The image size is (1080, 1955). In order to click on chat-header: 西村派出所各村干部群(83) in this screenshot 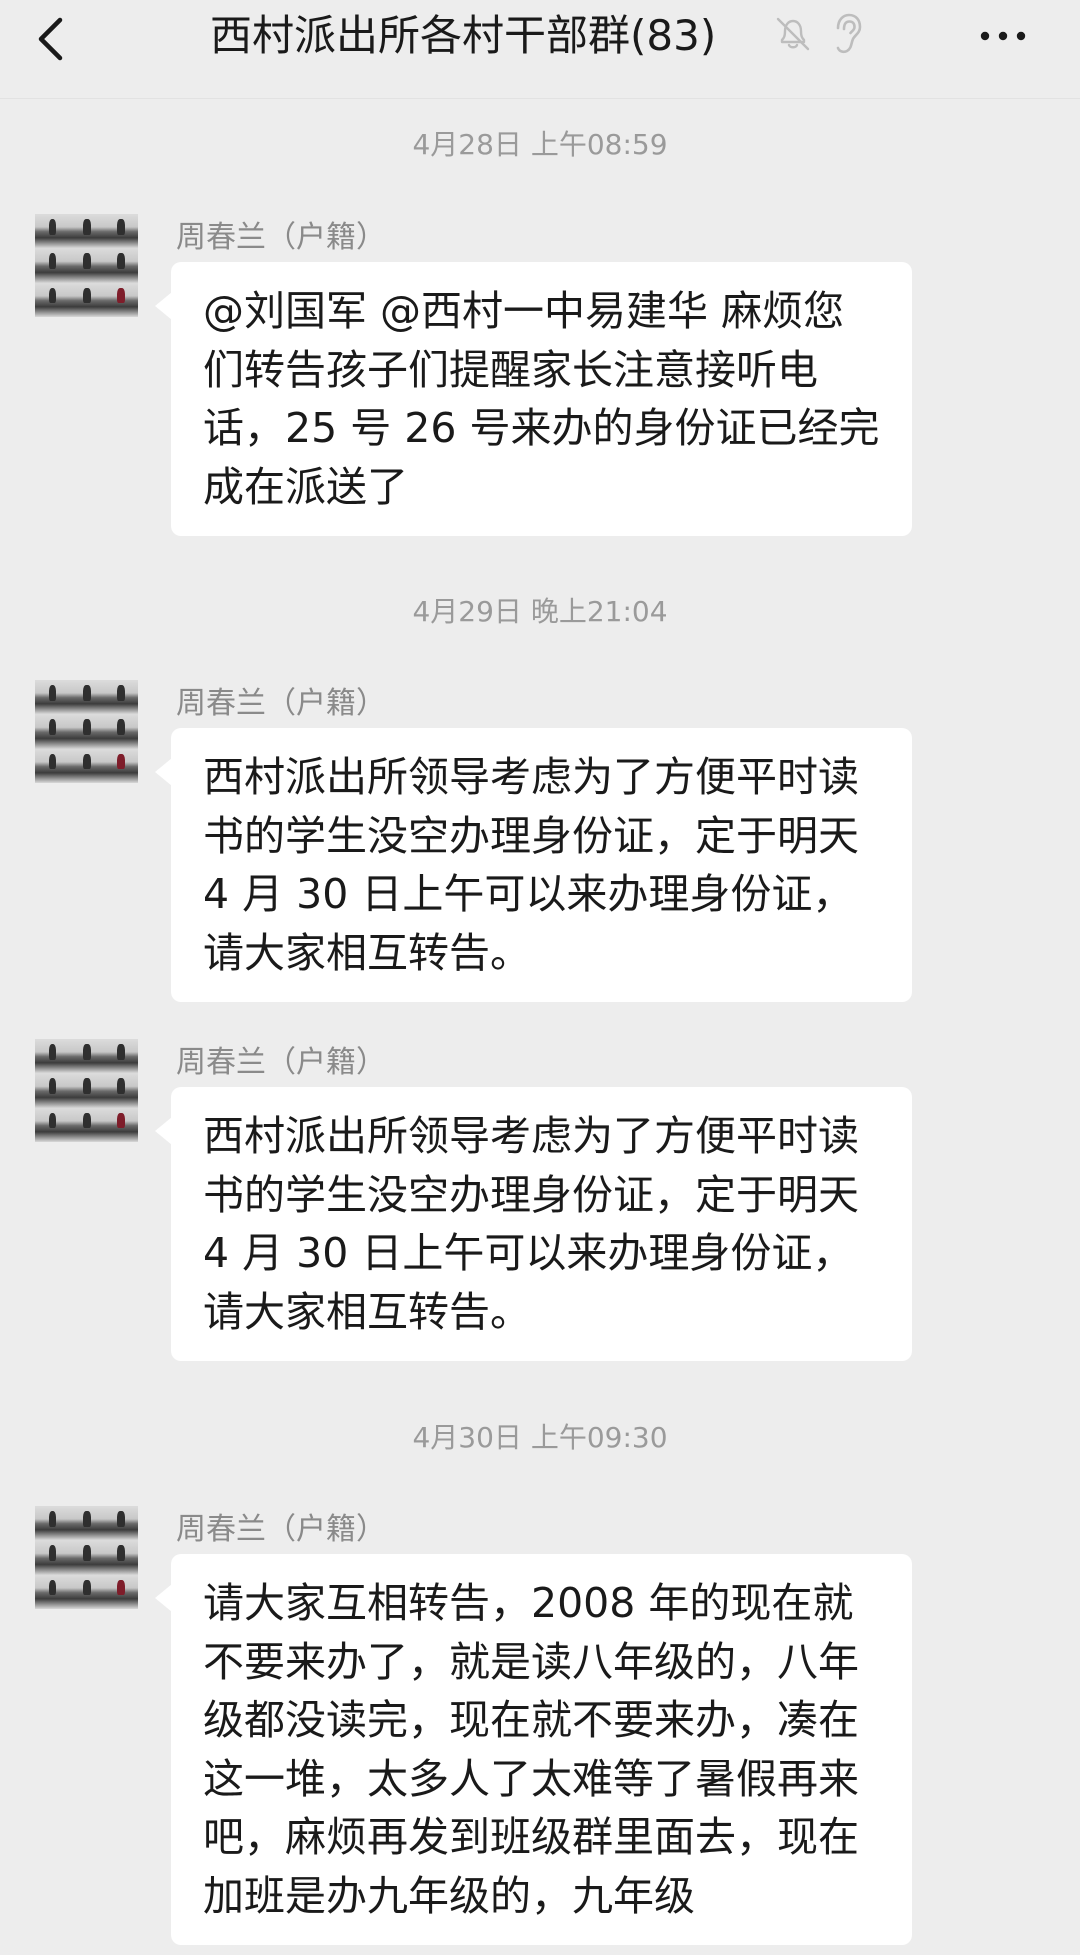, I will do `click(540, 49)`.